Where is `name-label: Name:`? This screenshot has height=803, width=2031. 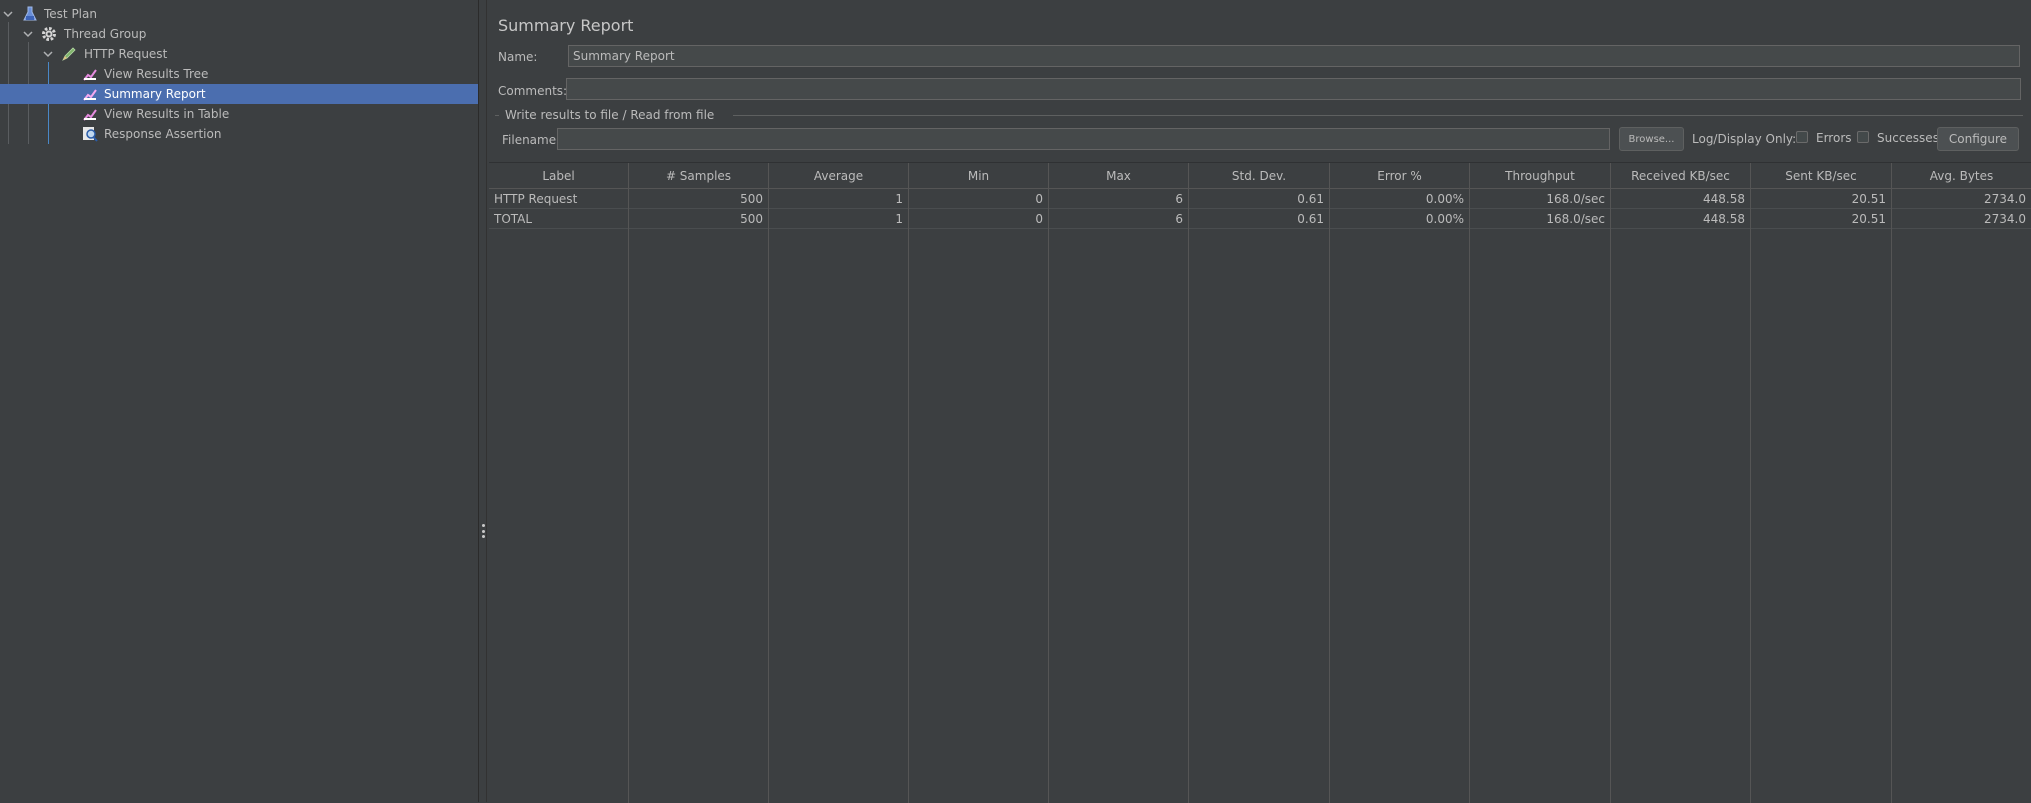
name-label: Name: is located at coordinates (518, 57).